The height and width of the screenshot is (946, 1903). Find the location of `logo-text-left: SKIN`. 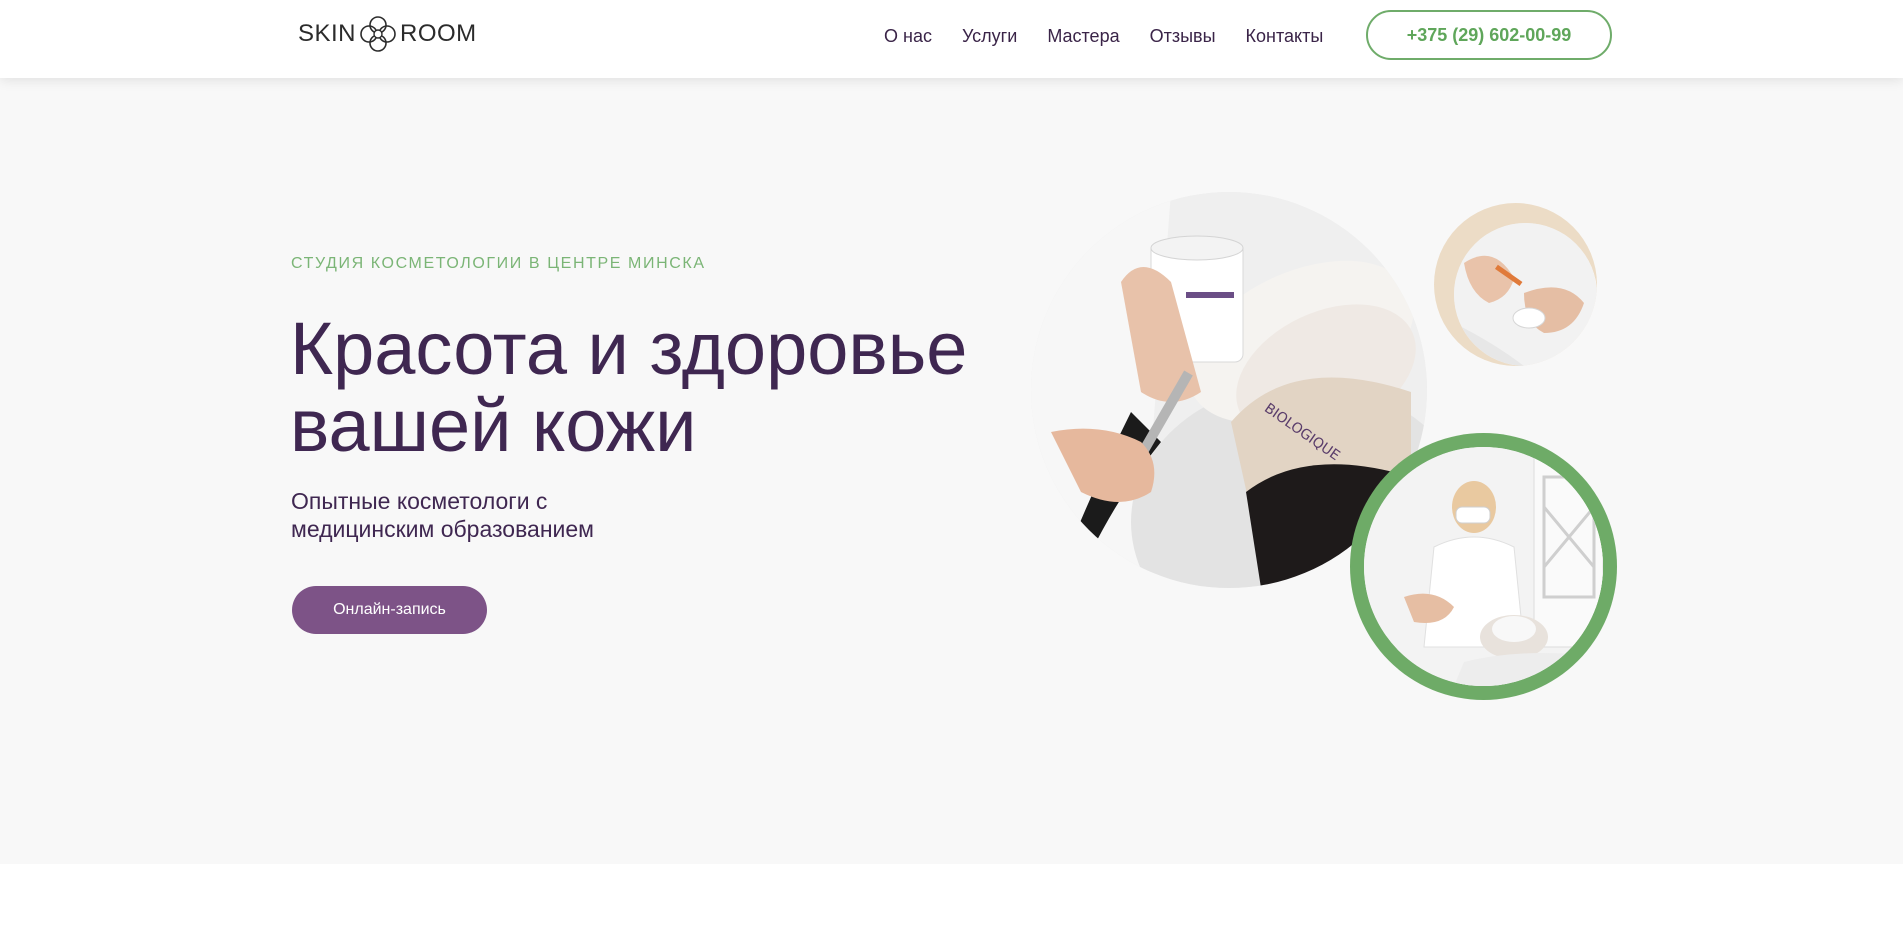

logo-text-left: SKIN is located at coordinates (327, 33).